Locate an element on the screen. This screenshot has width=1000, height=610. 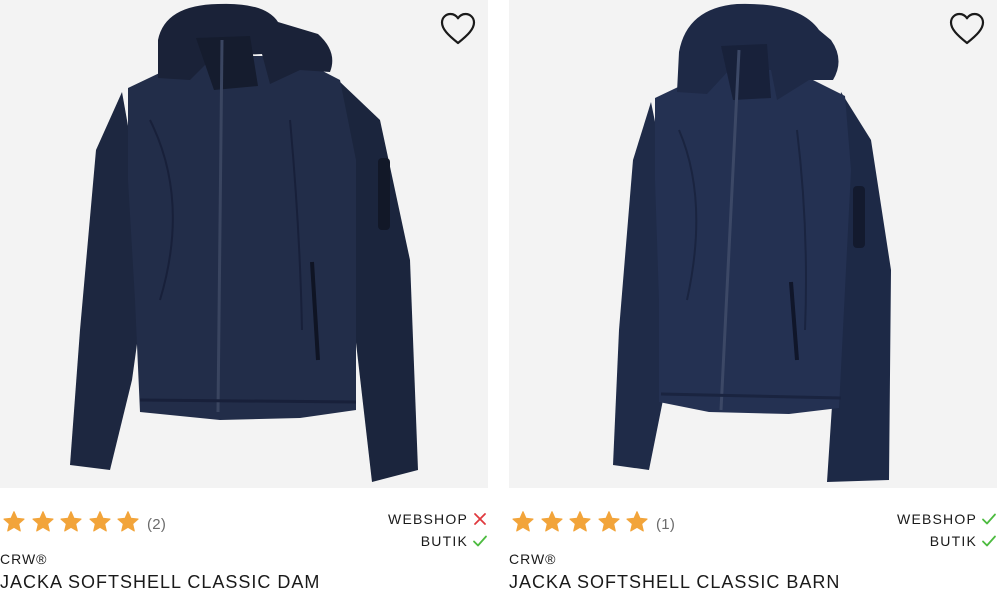
review-count: (2) is located at coordinates (156, 524).